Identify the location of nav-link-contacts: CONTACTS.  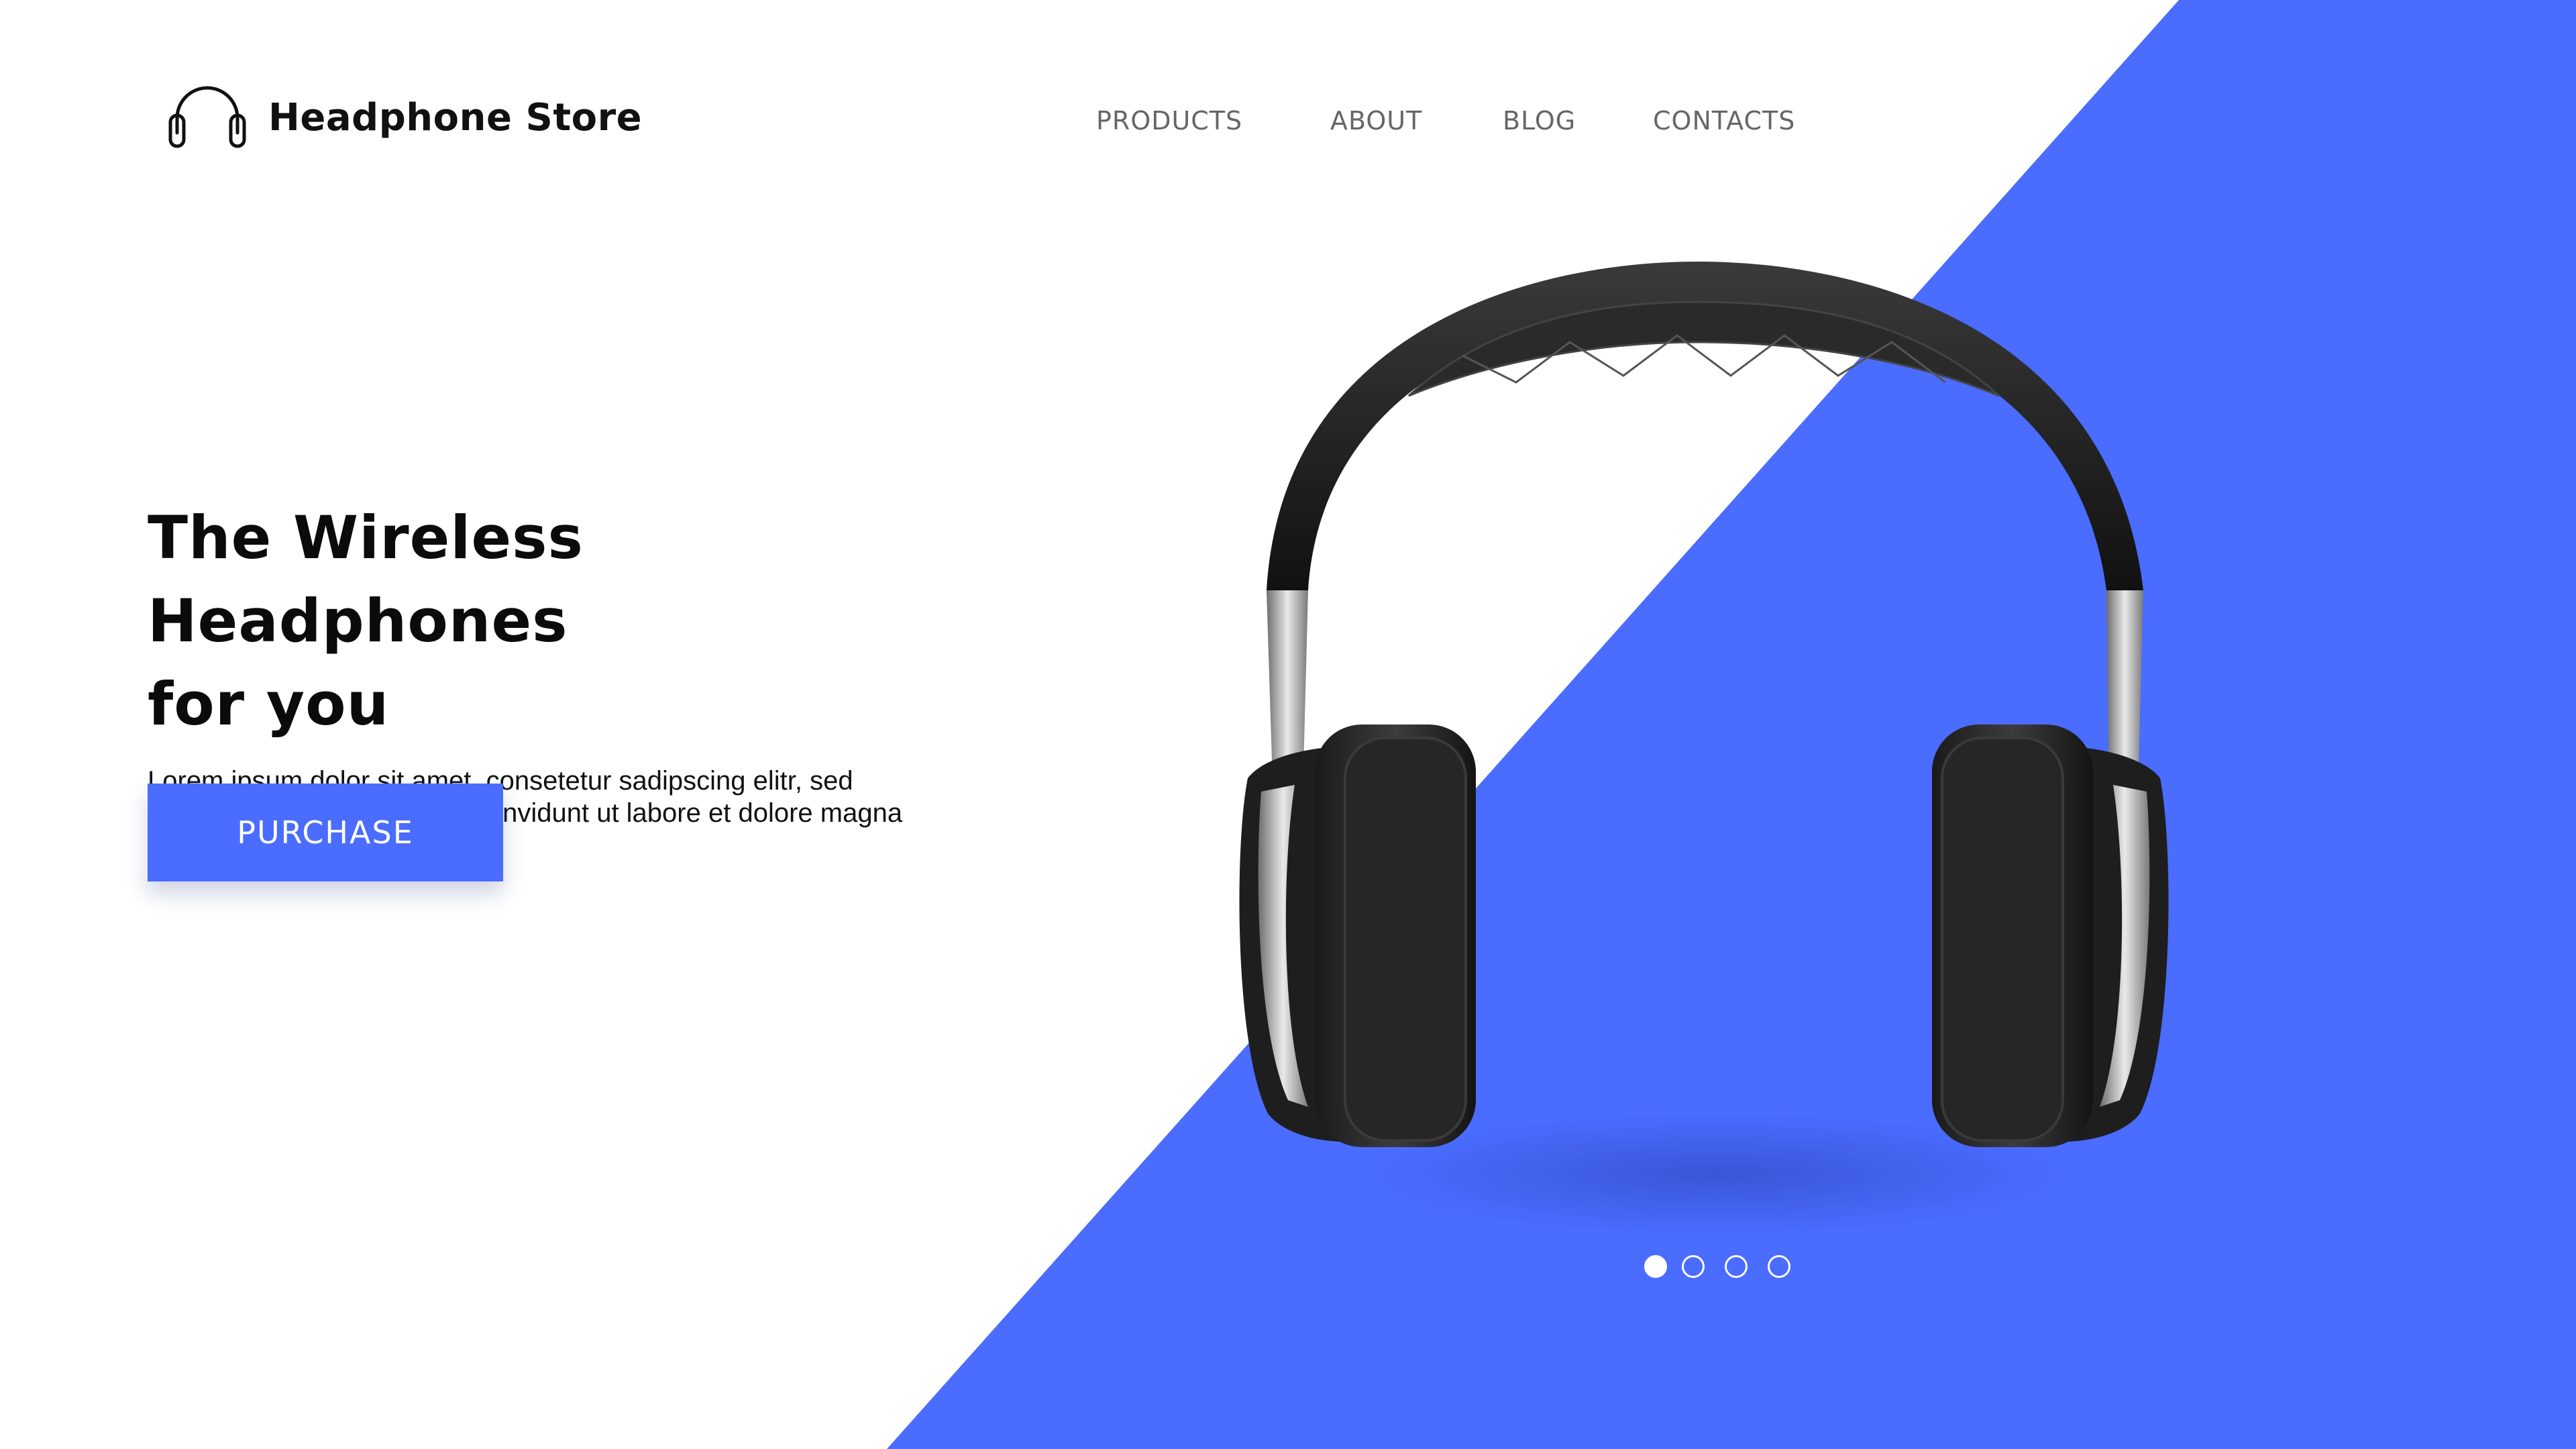
(1724, 121).